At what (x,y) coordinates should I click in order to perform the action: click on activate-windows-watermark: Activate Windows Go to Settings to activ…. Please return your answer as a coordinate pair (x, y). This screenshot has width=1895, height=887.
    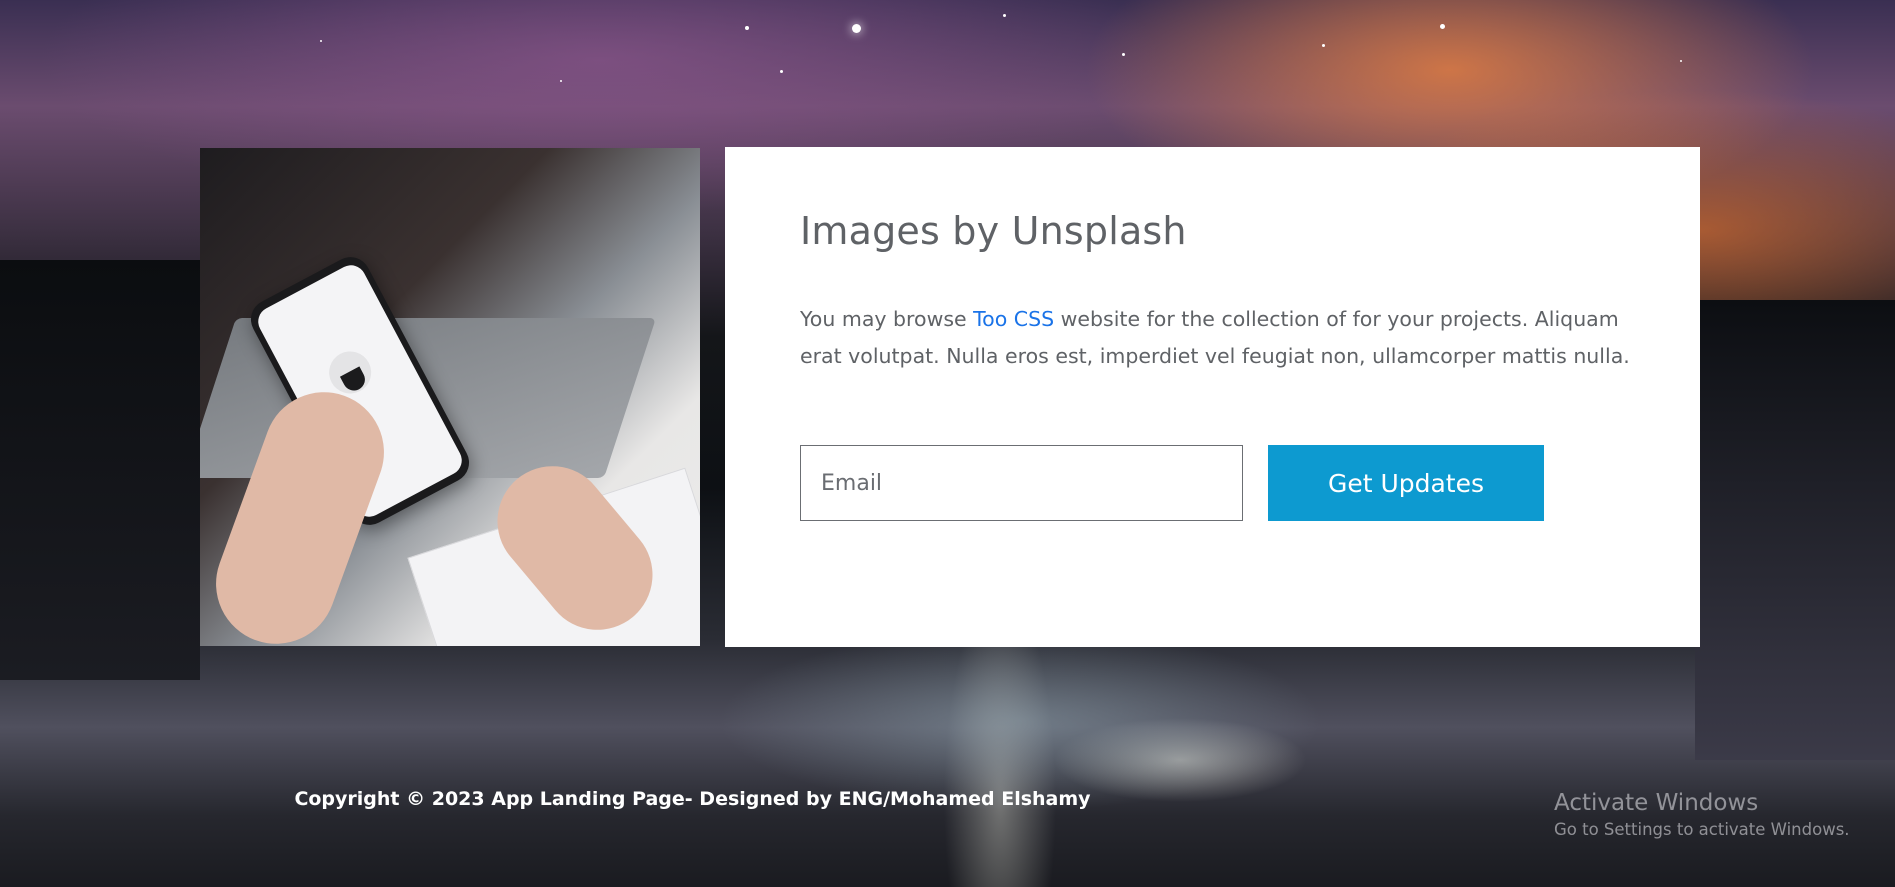
    Looking at the image, I should click on (1702, 814).